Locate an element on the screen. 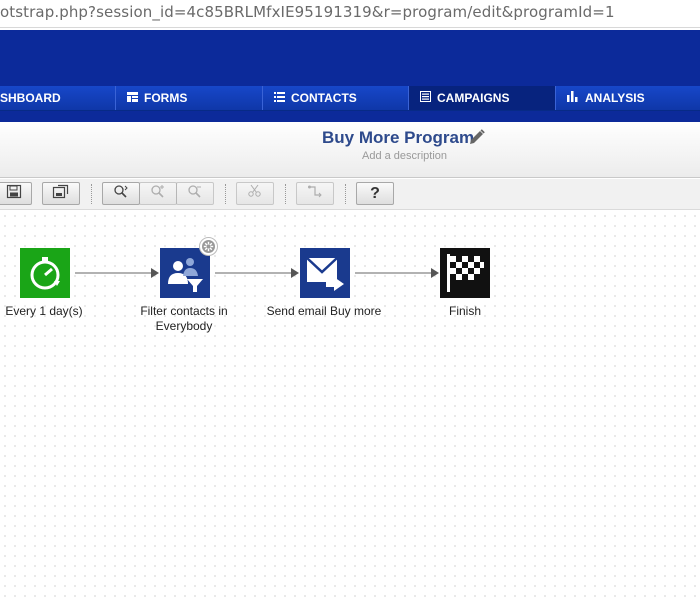 The height and width of the screenshot is (600, 700). flow-node-label: Send email Buy more is located at coordinates (324, 311).